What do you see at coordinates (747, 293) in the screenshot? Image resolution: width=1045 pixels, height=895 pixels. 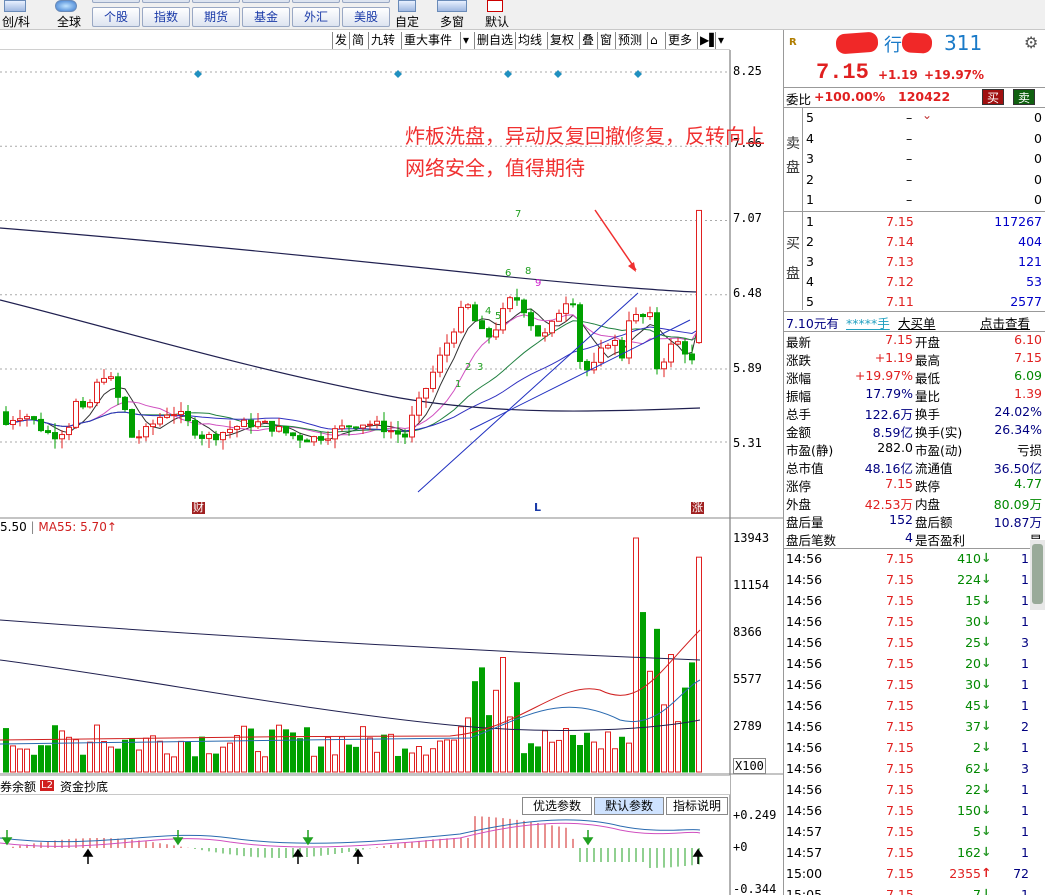 I see `price-tick: 6.48` at bounding box center [747, 293].